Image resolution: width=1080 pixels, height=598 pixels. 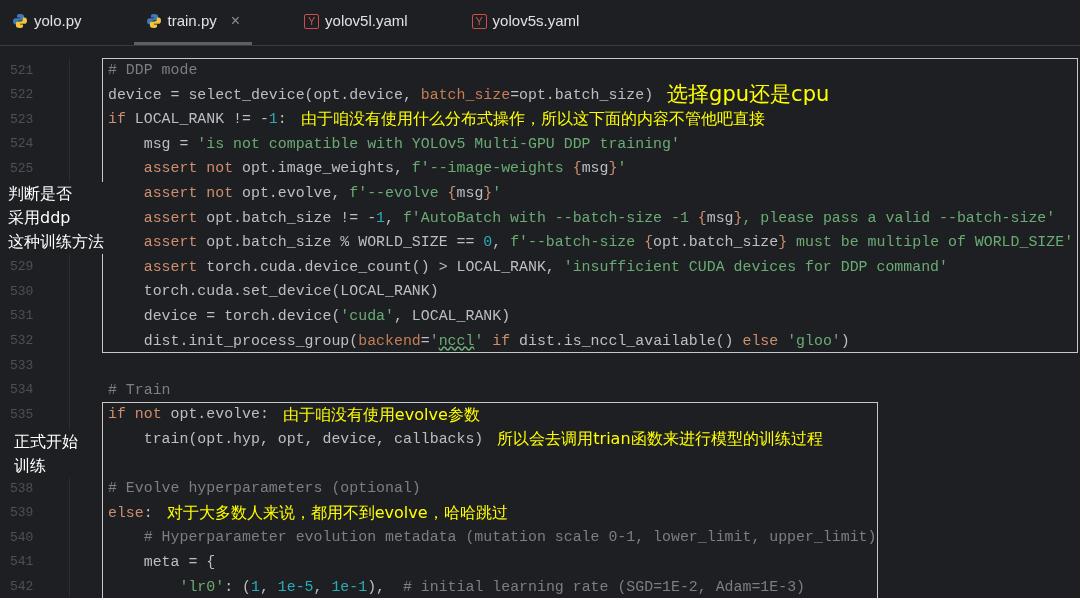 I want to click on annotation: 对于大多数人来说，都用不到evolve，哈哈跳过, so click(x=337, y=513).